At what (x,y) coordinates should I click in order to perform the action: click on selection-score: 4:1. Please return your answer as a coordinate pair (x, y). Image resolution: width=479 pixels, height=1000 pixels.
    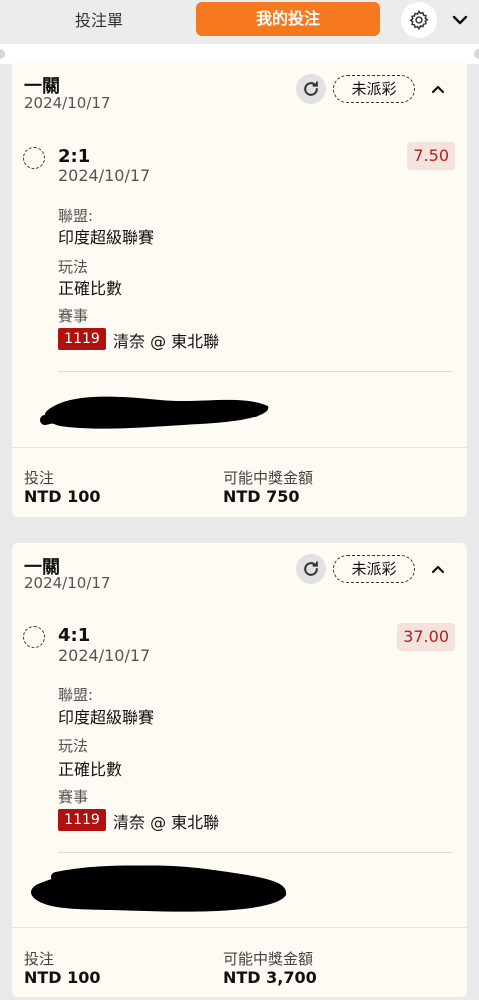
    Looking at the image, I should click on (74, 635).